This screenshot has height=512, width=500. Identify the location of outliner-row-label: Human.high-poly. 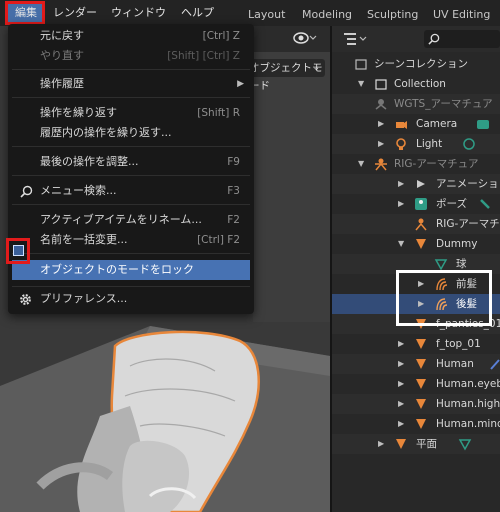
(468, 404).